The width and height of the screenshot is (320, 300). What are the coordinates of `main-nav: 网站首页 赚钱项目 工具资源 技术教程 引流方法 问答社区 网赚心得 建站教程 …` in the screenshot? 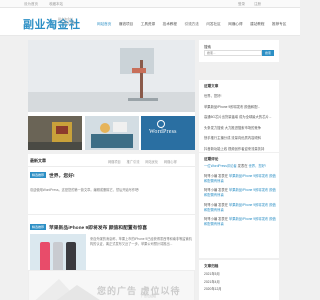 It's located at (195, 24).